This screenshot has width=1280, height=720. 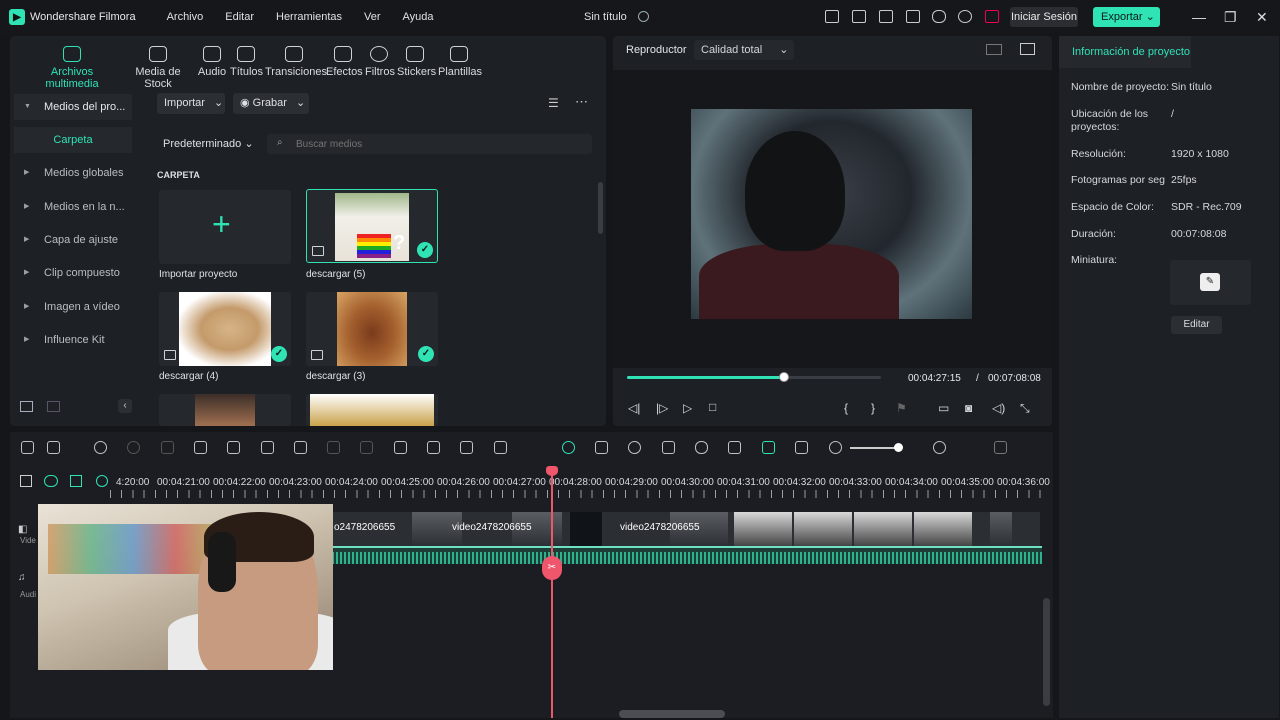 What do you see at coordinates (185, 17) in the screenshot?
I see `menu-archivo: Archivo` at bounding box center [185, 17].